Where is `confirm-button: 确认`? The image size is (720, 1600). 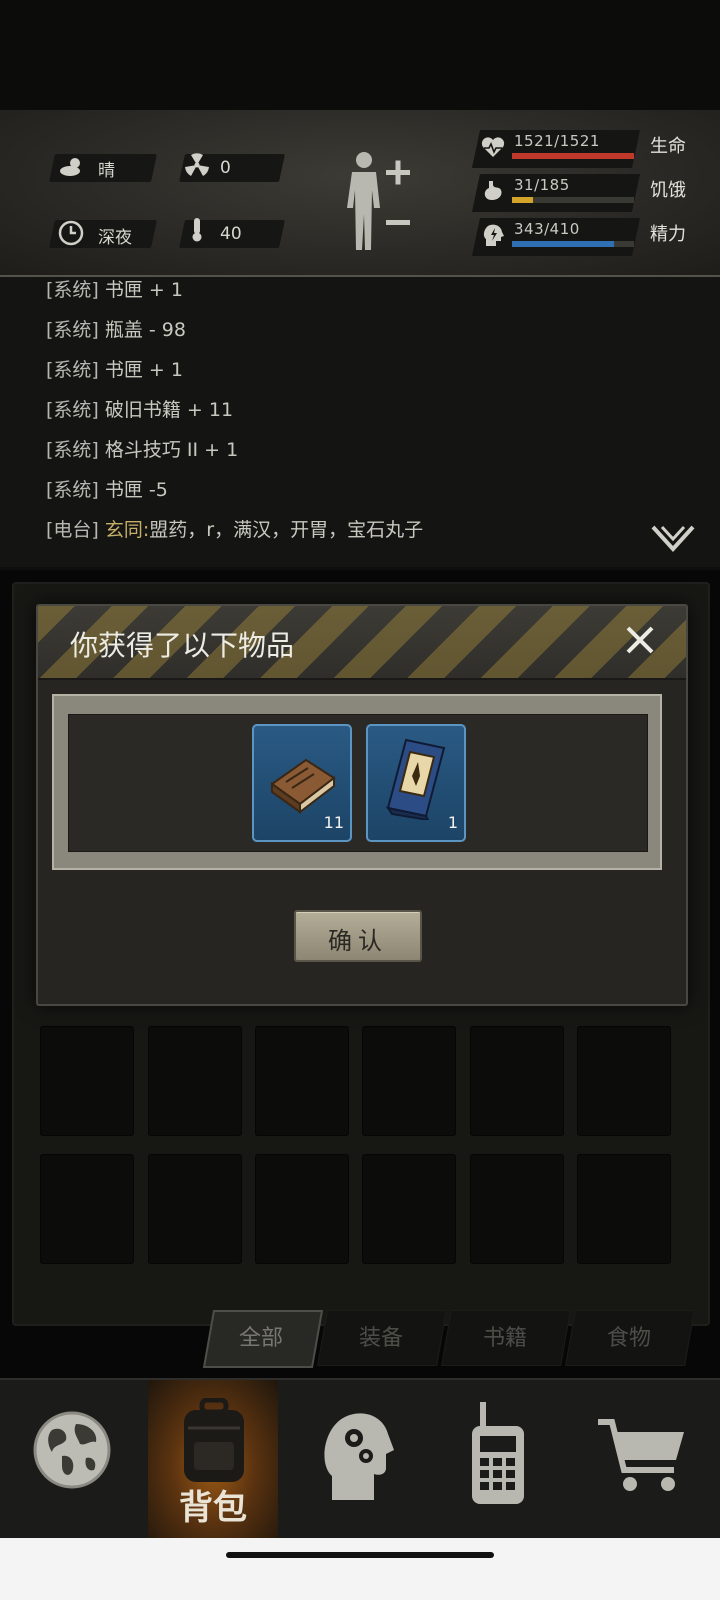
confirm-button: 确认 is located at coordinates (358, 936).